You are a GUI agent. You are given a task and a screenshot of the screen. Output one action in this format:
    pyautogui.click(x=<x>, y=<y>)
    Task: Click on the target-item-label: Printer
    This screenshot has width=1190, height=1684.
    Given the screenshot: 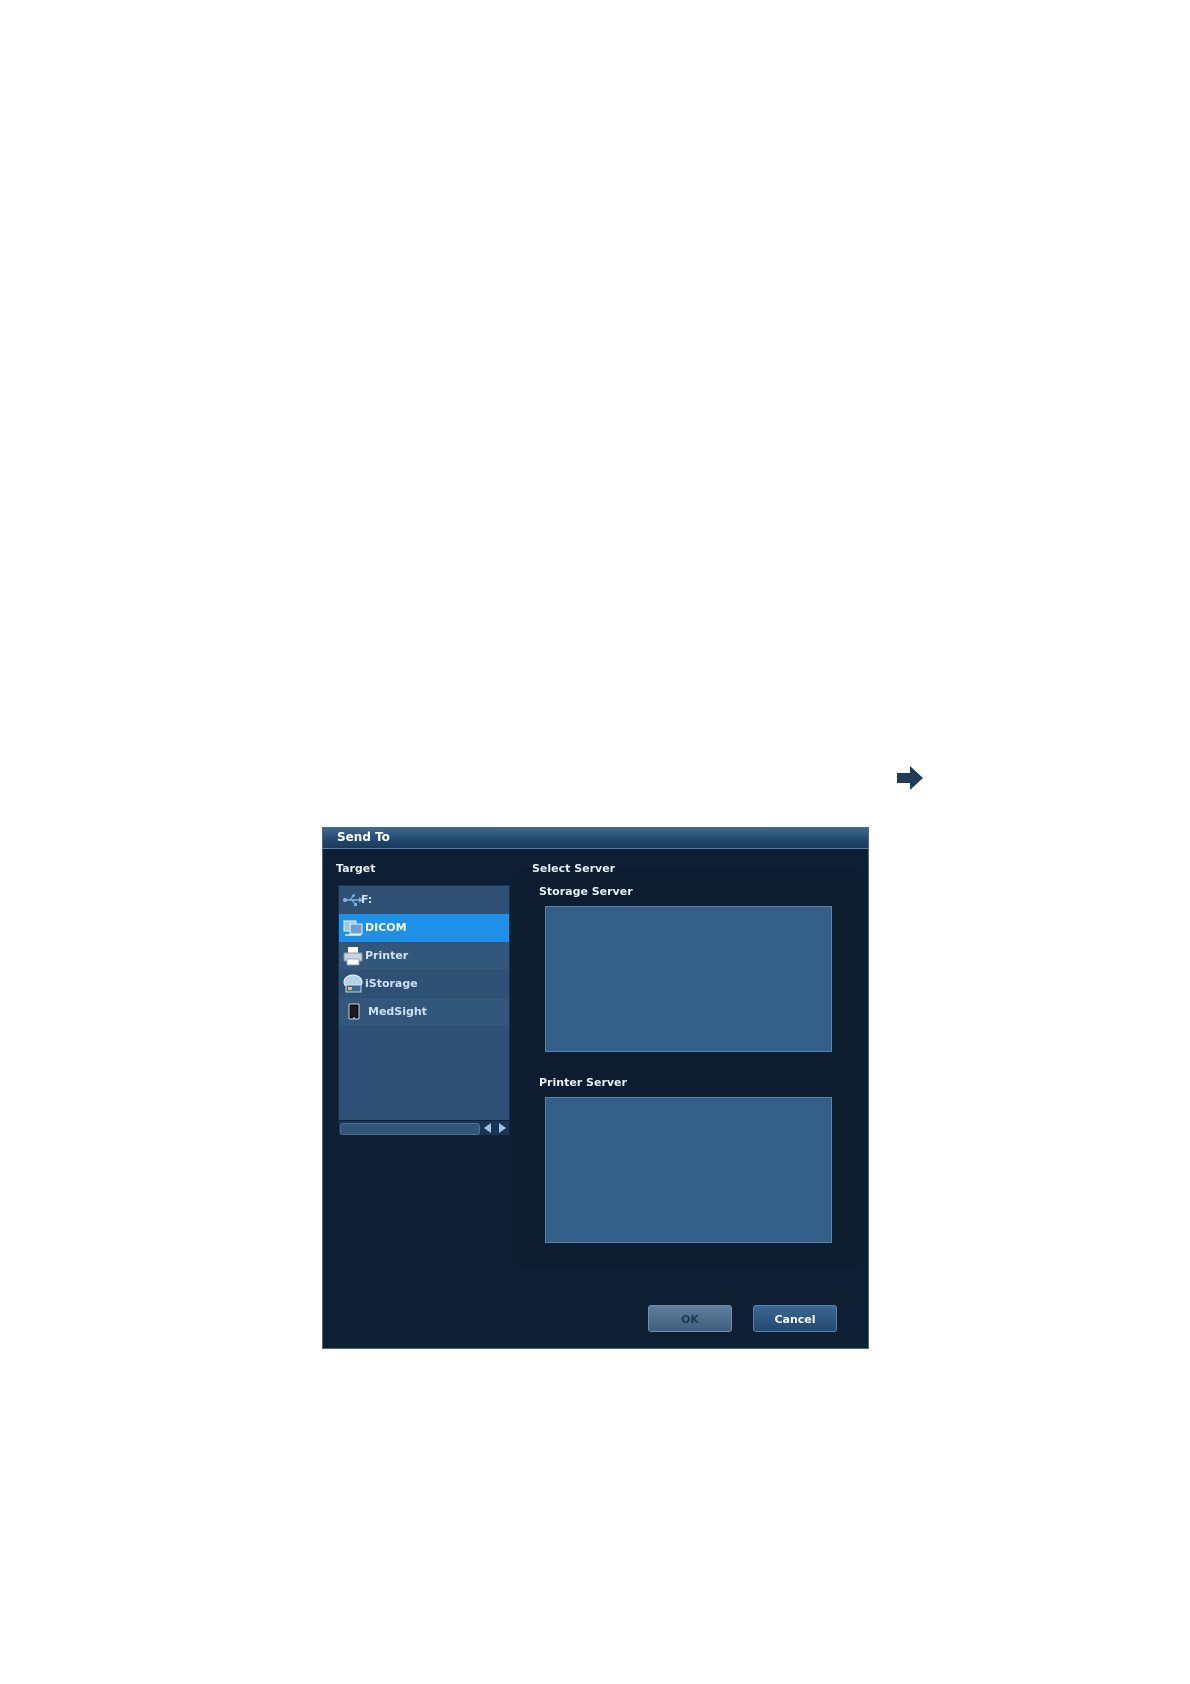 What is the action you would take?
    pyautogui.click(x=387, y=955)
    